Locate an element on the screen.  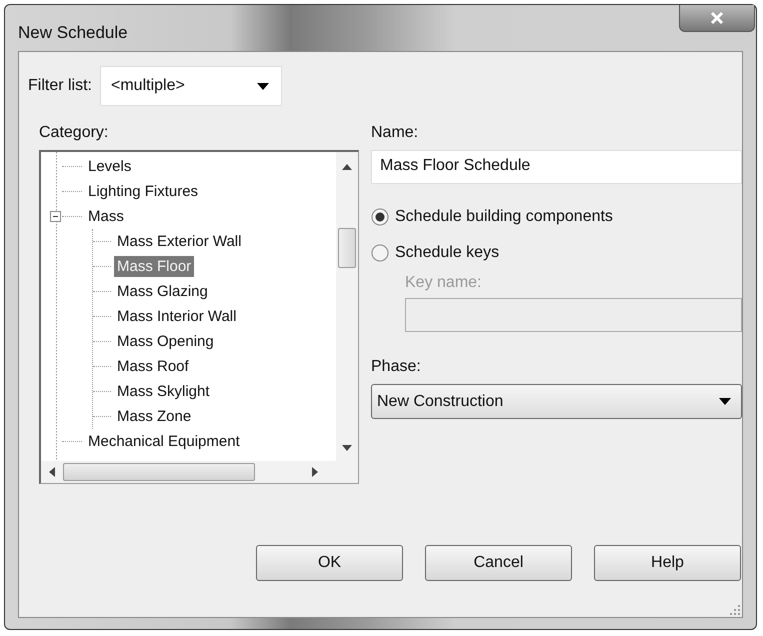
name-field: Mass Floor Schedule is located at coordinates (556, 167).